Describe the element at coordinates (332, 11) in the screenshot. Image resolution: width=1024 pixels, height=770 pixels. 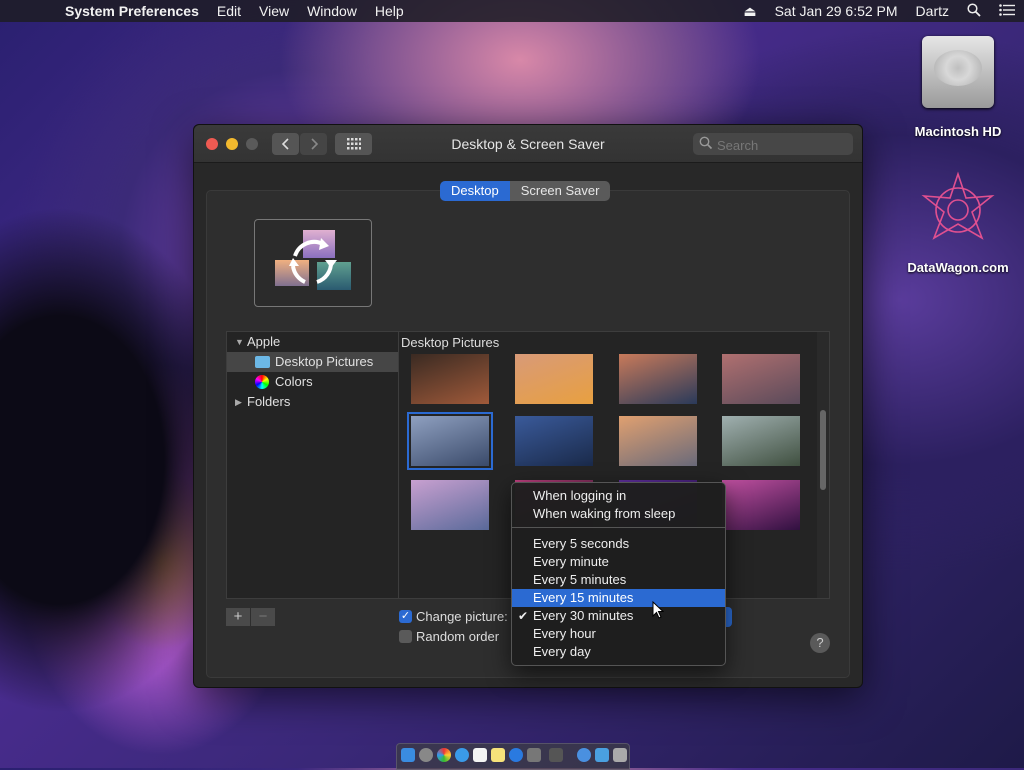
I see `menu-window: Window` at that location.